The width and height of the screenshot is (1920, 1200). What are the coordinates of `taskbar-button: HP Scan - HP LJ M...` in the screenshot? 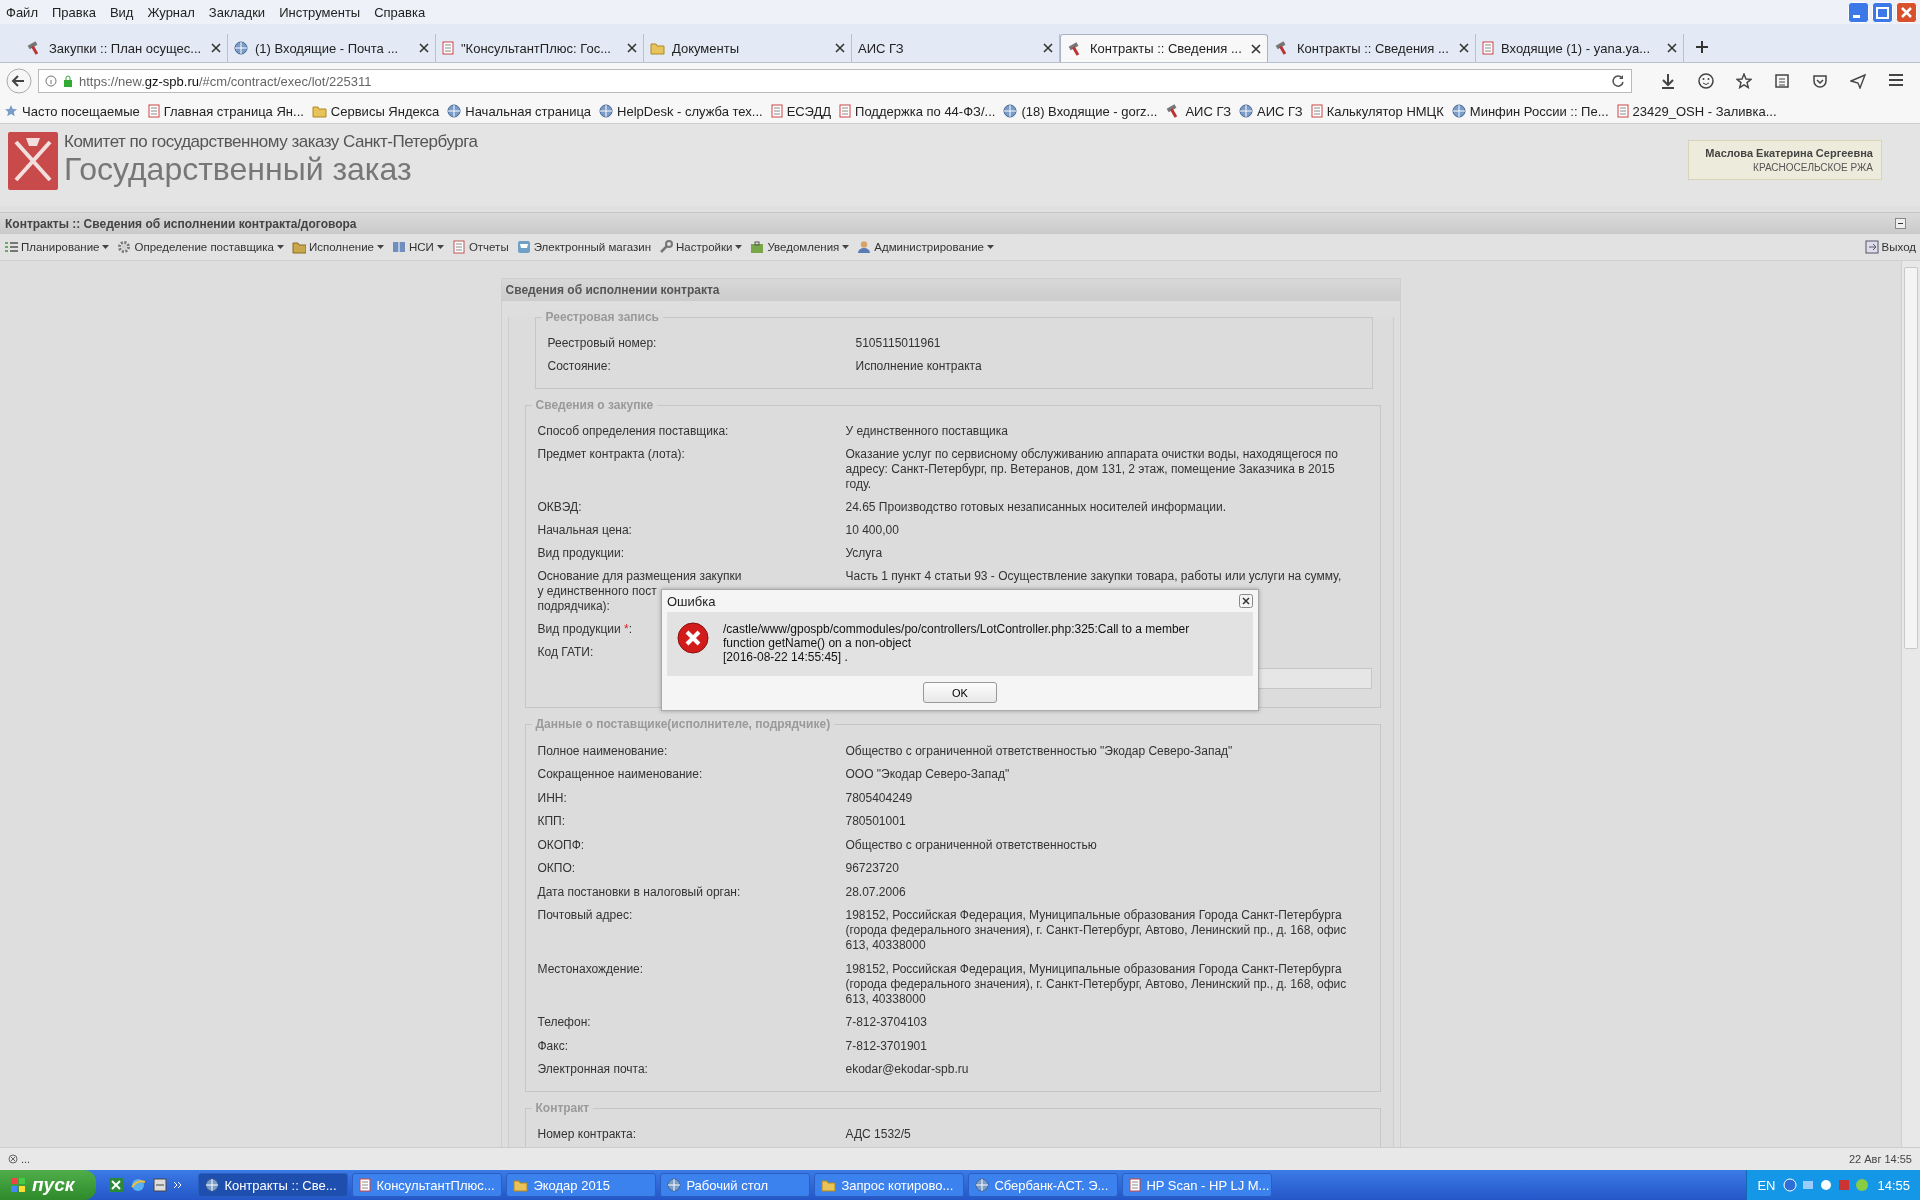 It's located at (1197, 1185).